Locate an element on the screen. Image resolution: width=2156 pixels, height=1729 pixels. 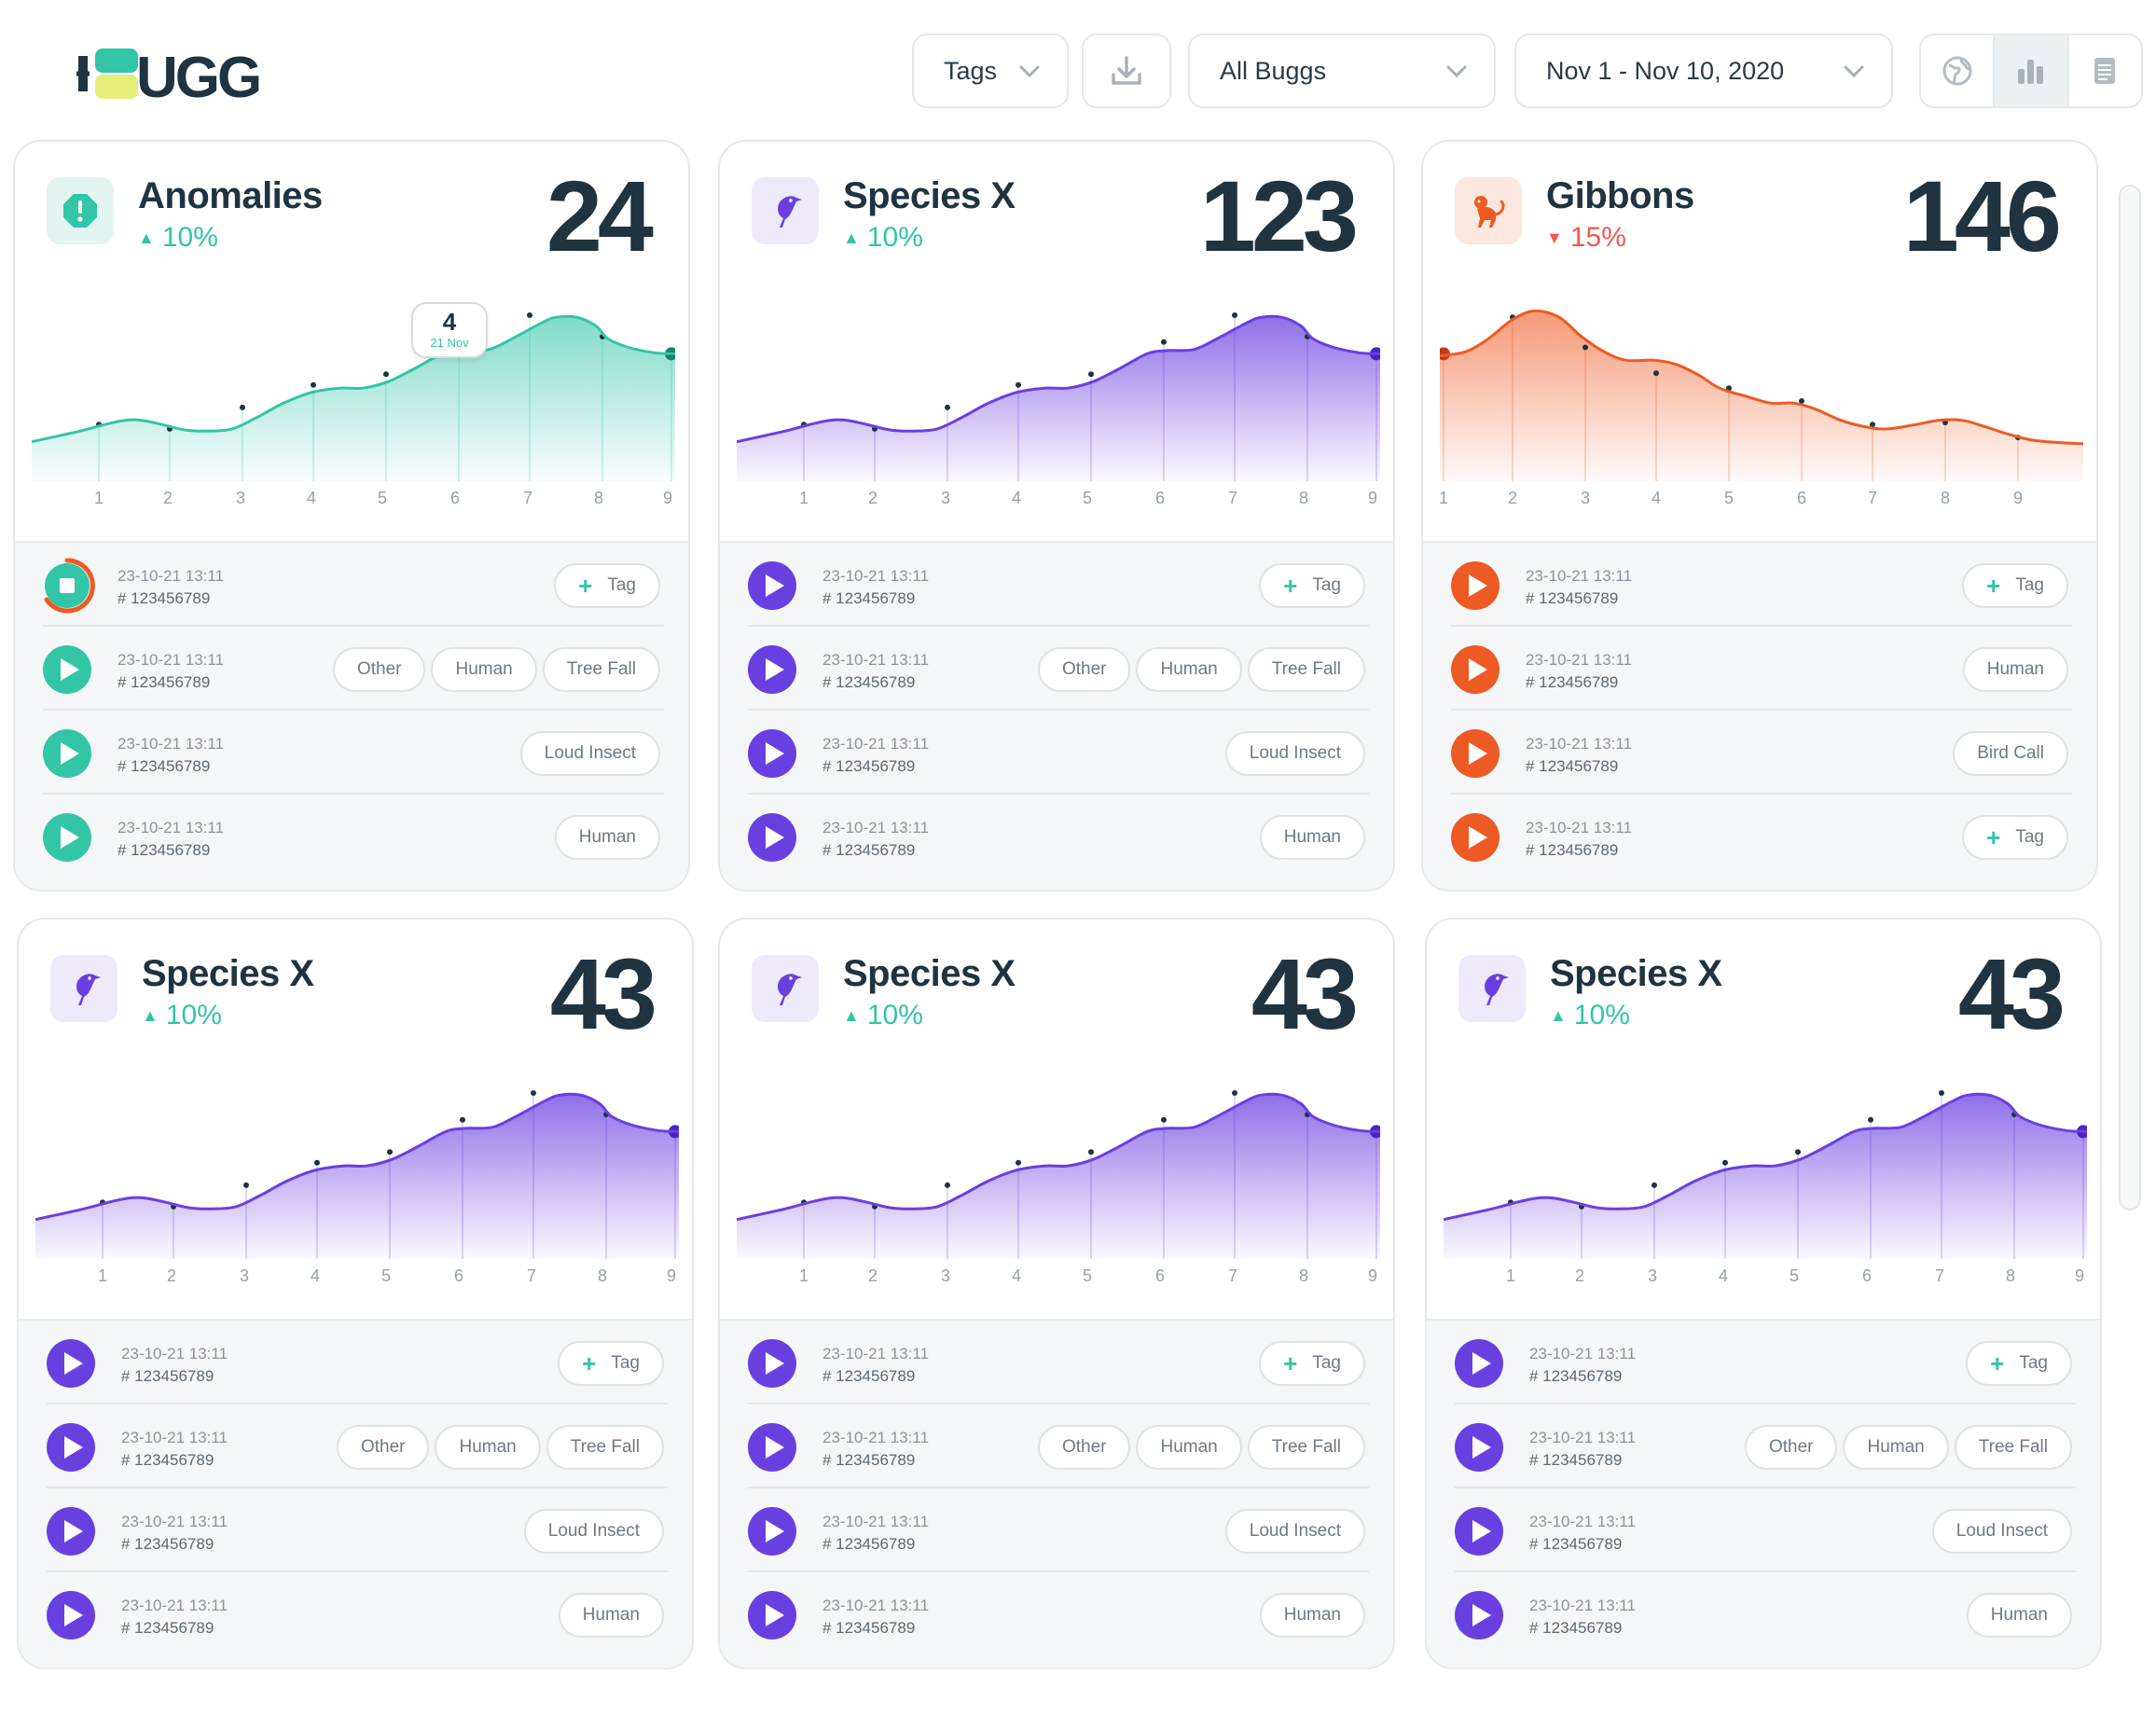
stop-icon is located at coordinates (67, 586).